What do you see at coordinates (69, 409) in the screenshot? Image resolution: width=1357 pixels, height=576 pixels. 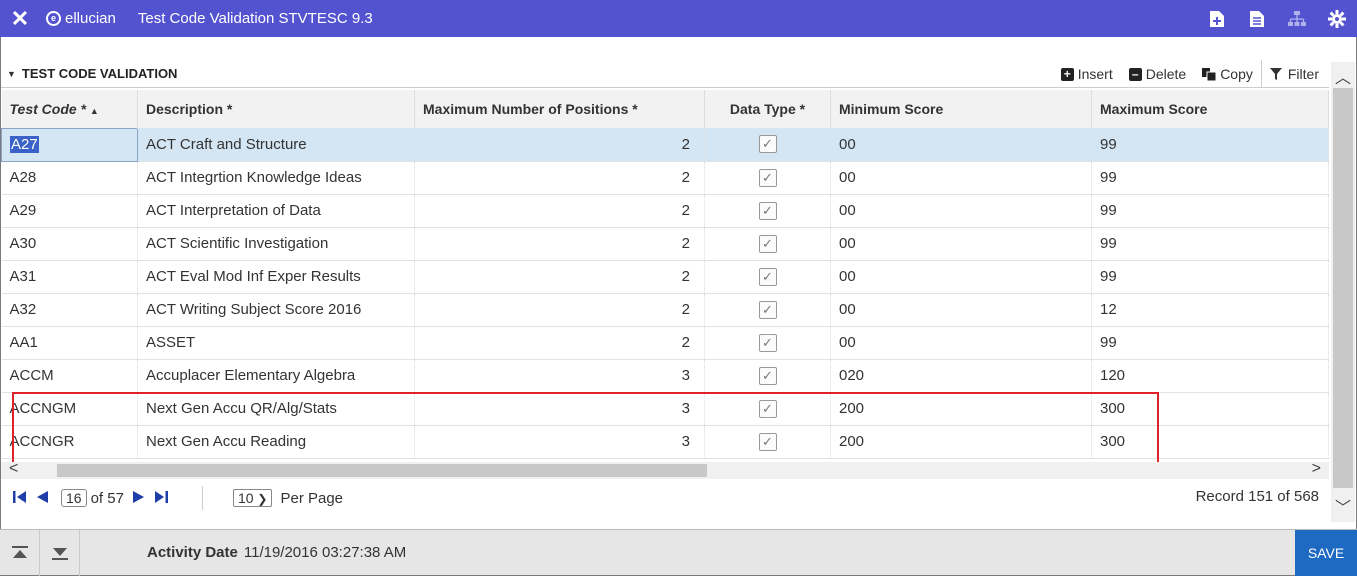 I see `cell-test-code: ACCNGM` at bounding box center [69, 409].